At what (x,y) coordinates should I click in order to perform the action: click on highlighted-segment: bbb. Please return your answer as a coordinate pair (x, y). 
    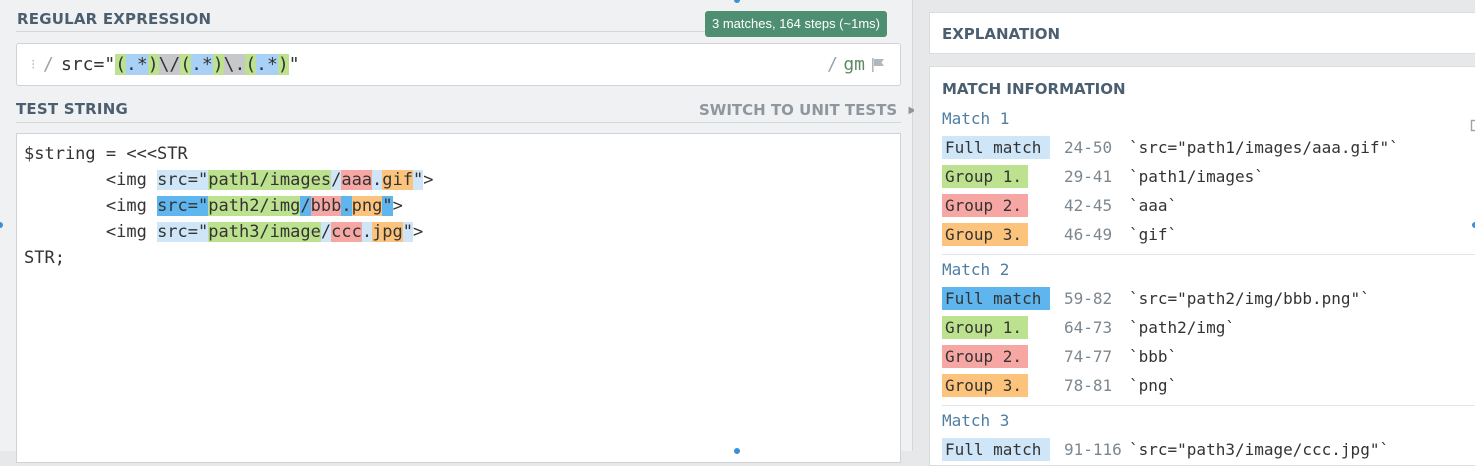
    Looking at the image, I should click on (326, 206).